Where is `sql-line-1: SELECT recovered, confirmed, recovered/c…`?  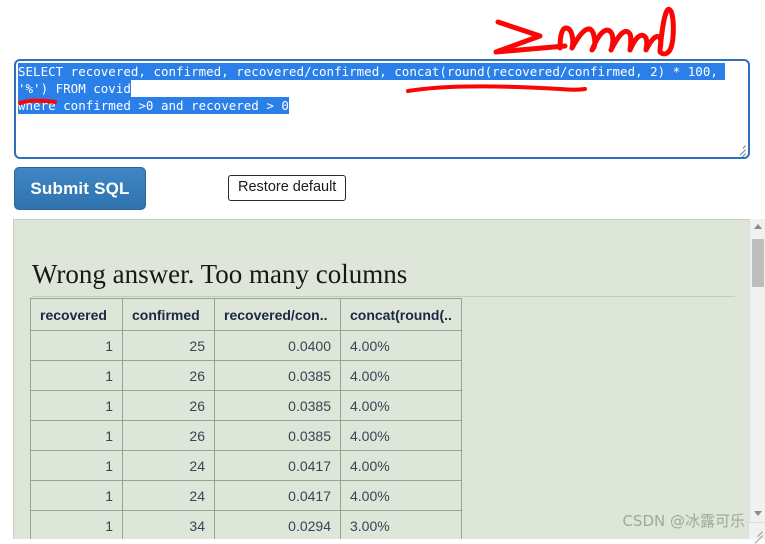 sql-line-1: SELECT recovered, confirmed, recovered/c… is located at coordinates (372, 80).